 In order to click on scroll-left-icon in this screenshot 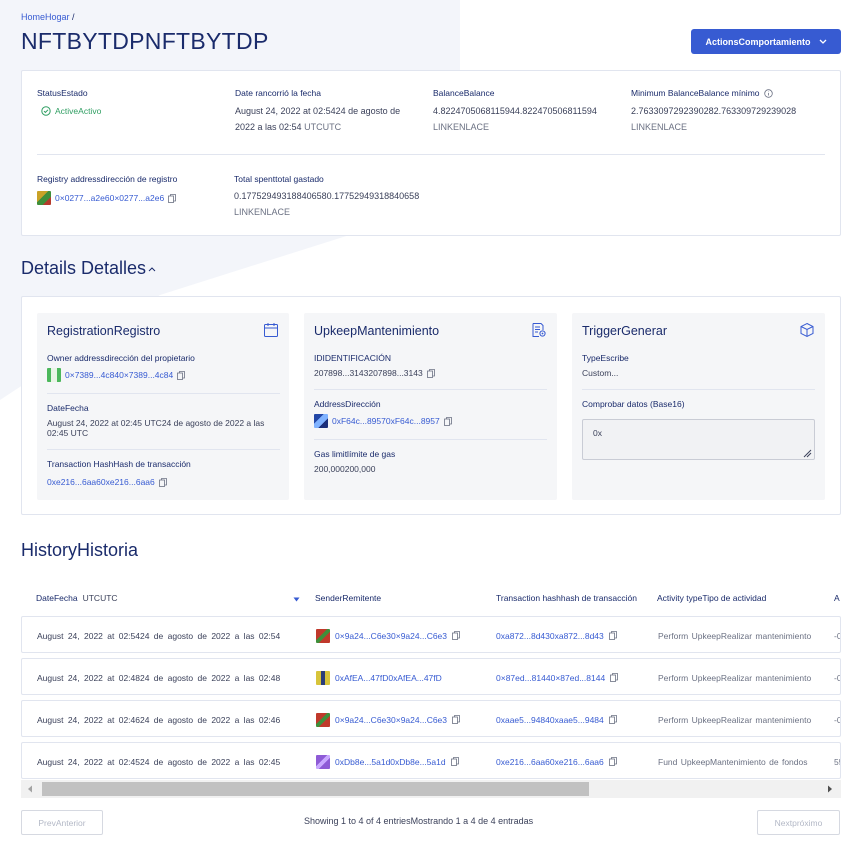, I will do `click(30, 789)`.